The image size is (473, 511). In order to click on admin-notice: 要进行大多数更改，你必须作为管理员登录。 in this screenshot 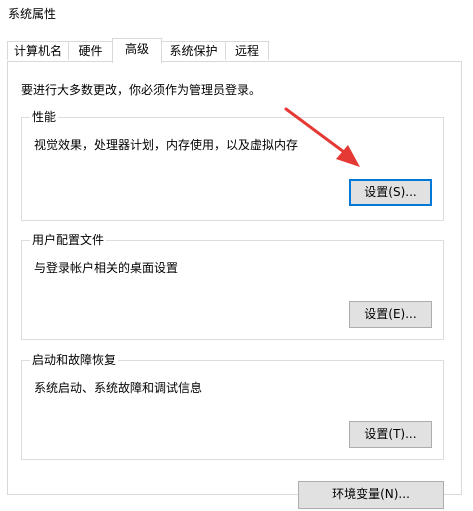, I will do `click(141, 90)`.